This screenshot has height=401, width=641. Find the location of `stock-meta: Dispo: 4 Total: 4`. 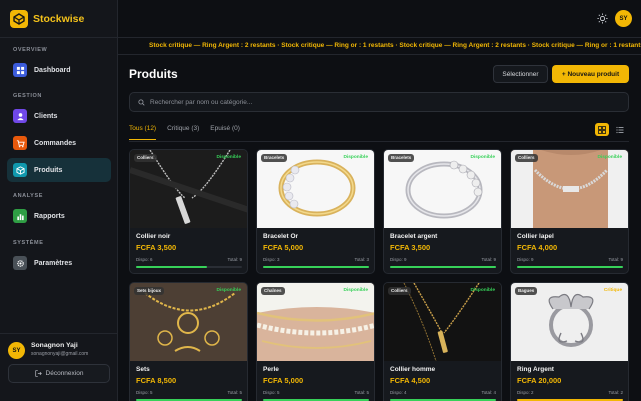

stock-meta: Dispo: 4 Total: 4 is located at coordinates (443, 392).